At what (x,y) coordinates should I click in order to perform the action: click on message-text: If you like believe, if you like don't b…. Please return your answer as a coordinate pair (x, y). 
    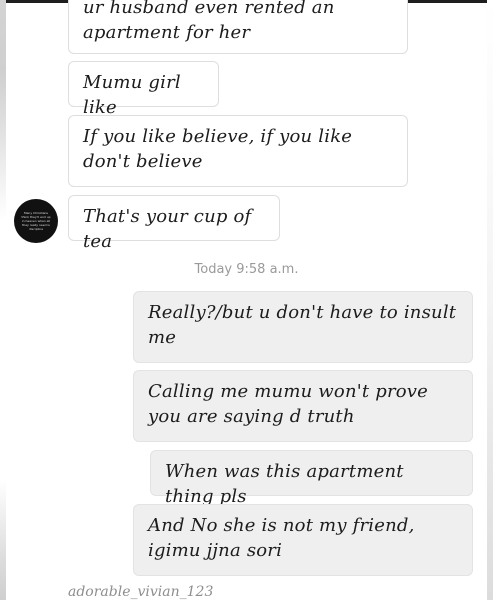
    Looking at the image, I should click on (218, 149).